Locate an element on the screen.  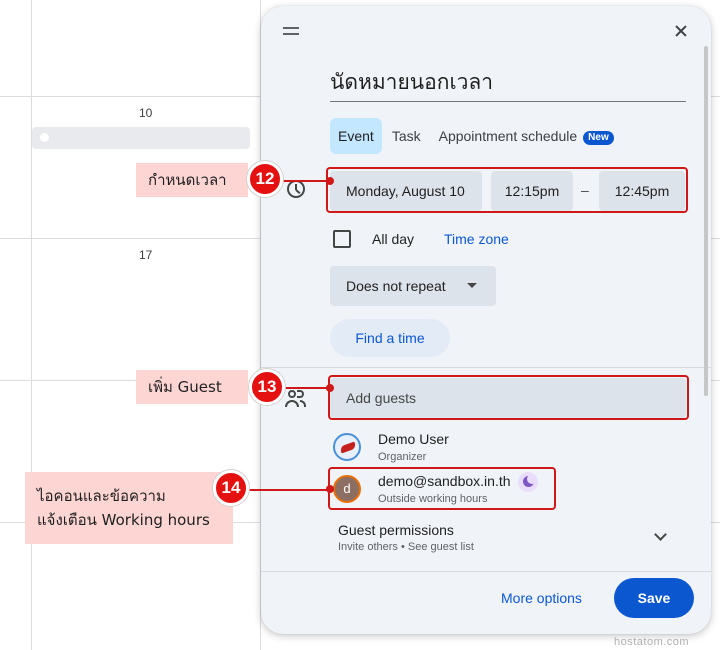
footer-divider is located at coordinates (486, 571).